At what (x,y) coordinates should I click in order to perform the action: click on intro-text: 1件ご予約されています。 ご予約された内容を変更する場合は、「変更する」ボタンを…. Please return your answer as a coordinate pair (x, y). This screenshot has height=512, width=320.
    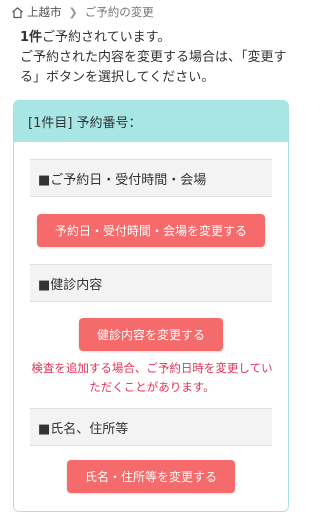
    Looking at the image, I should click on (155, 58).